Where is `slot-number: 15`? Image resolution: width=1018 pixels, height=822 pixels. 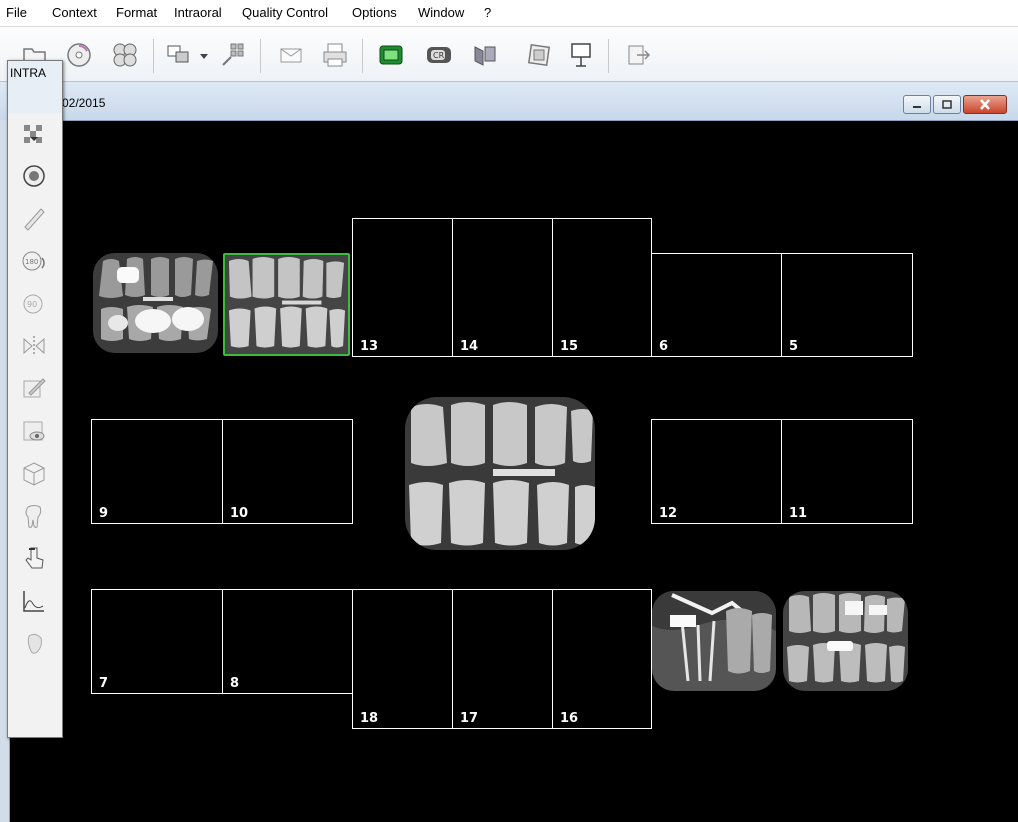
slot-number: 15 is located at coordinates (569, 346).